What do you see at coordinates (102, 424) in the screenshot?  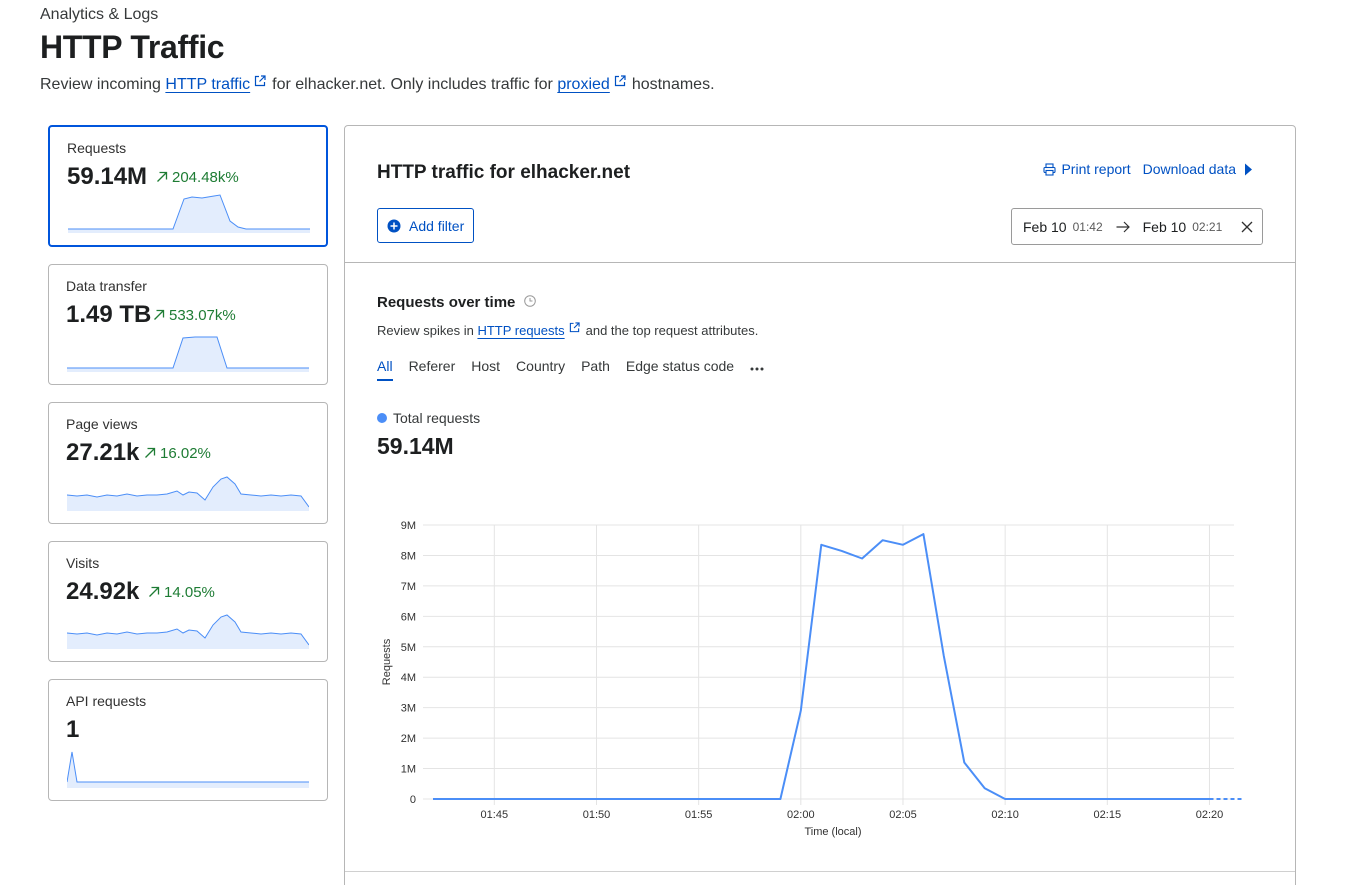 I see `metric-card-label: Page views` at bounding box center [102, 424].